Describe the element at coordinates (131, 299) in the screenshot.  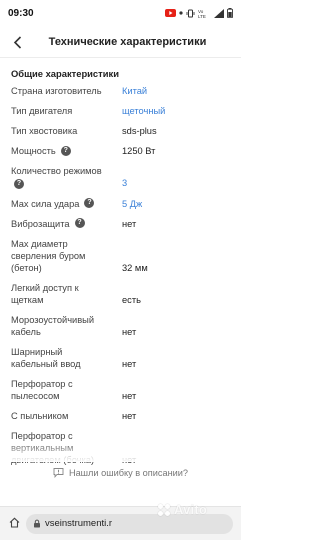
I see `spec-value: есть` at that location.